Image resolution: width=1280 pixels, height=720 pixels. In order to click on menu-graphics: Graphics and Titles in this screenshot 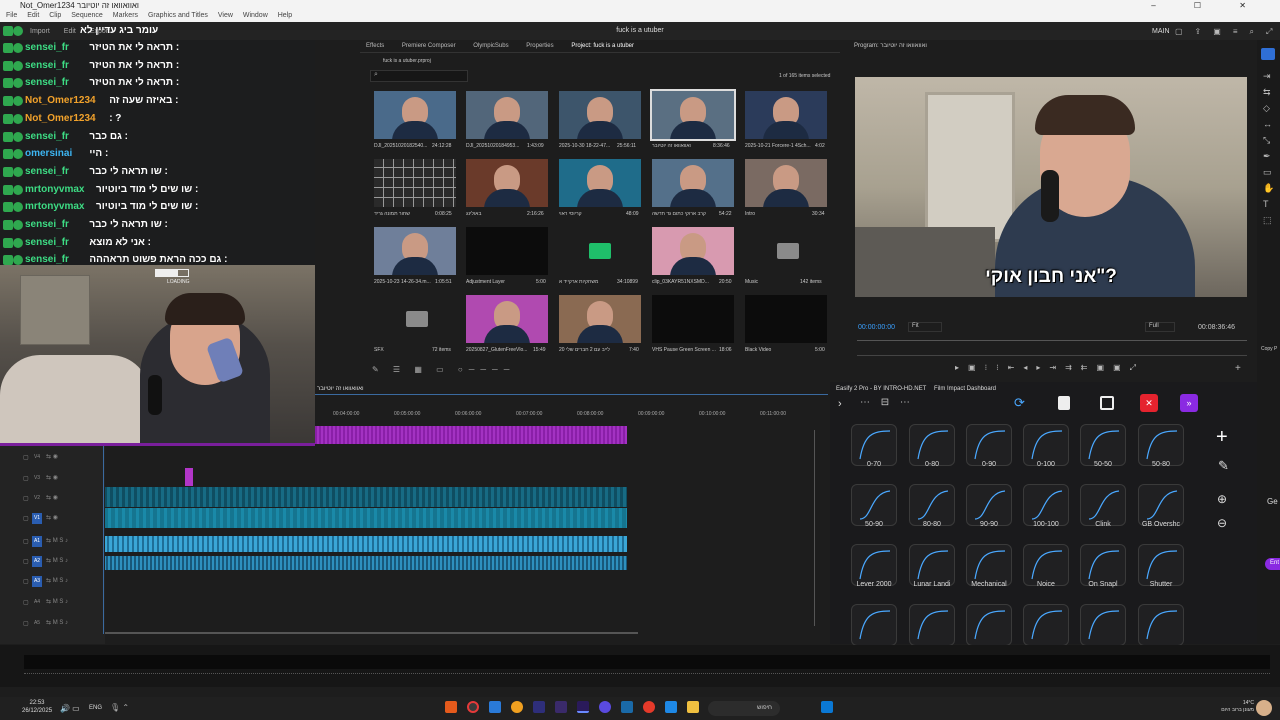, I will do `click(178, 15)`.